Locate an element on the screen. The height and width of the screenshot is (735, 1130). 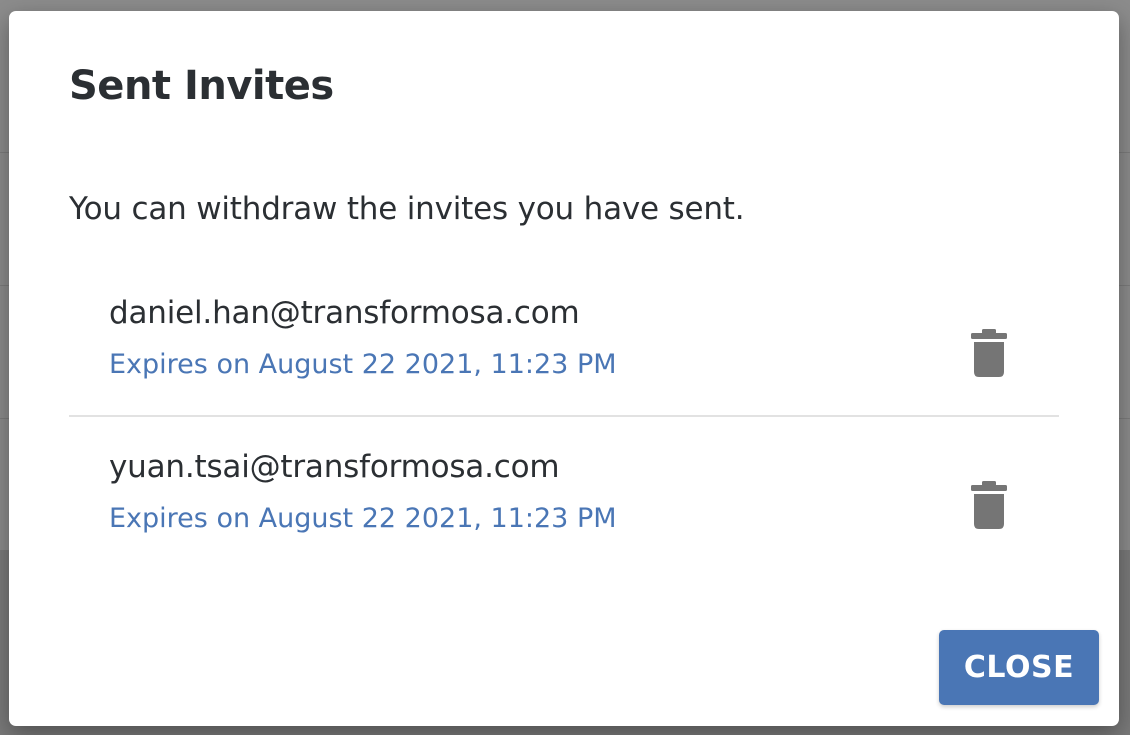
close-button: CLOSE is located at coordinates (1019, 667).